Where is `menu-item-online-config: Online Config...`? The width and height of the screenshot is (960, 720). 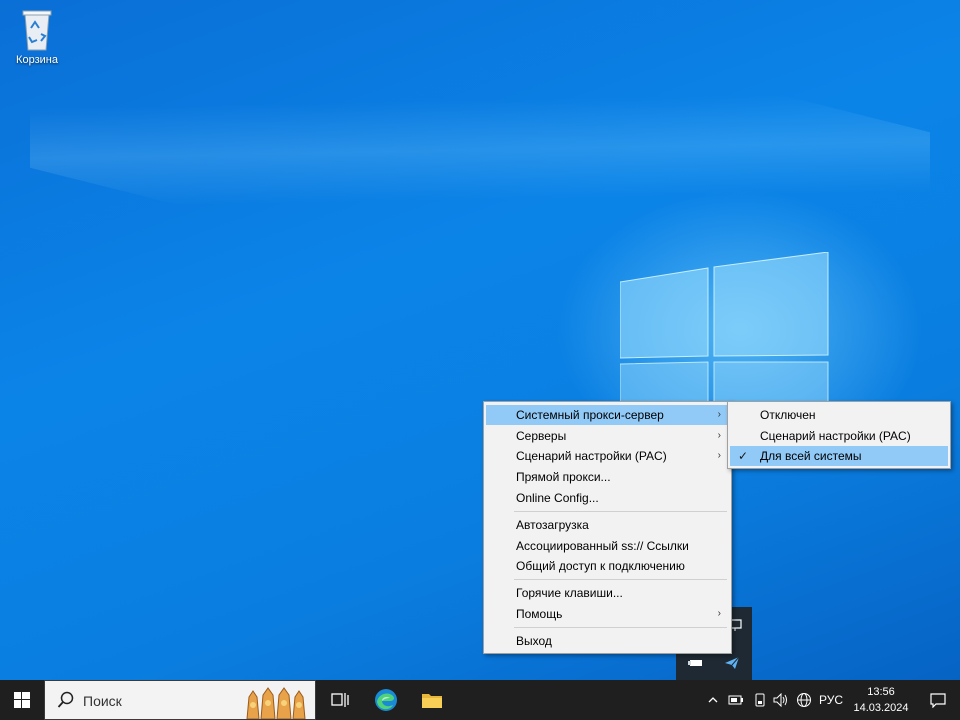 menu-item-online-config: Online Config... is located at coordinates (607, 498).